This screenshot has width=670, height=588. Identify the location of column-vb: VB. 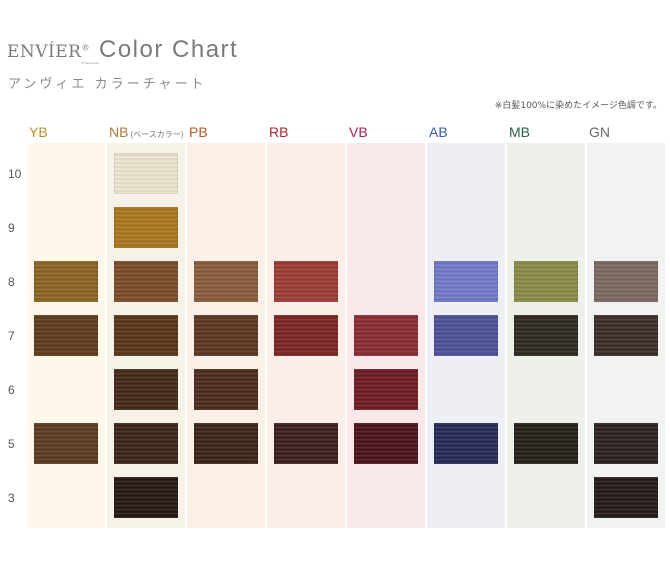
(386, 324).